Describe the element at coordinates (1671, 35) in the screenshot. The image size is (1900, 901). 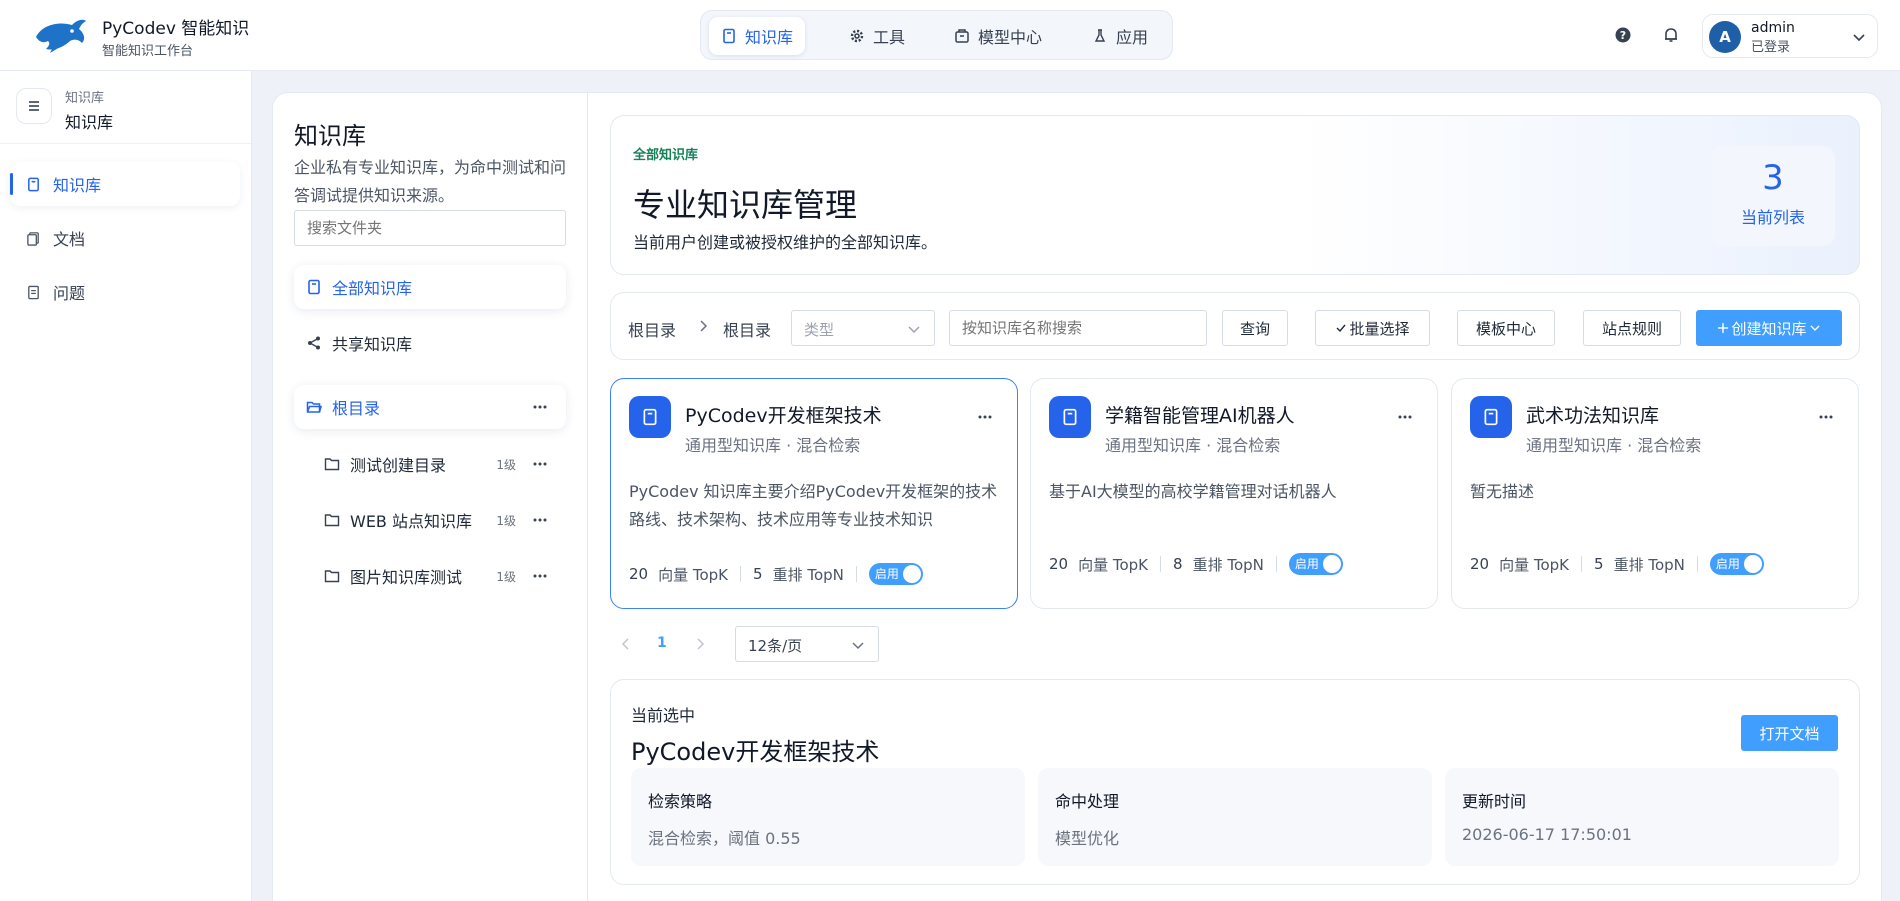
I see `bell-icon` at that location.